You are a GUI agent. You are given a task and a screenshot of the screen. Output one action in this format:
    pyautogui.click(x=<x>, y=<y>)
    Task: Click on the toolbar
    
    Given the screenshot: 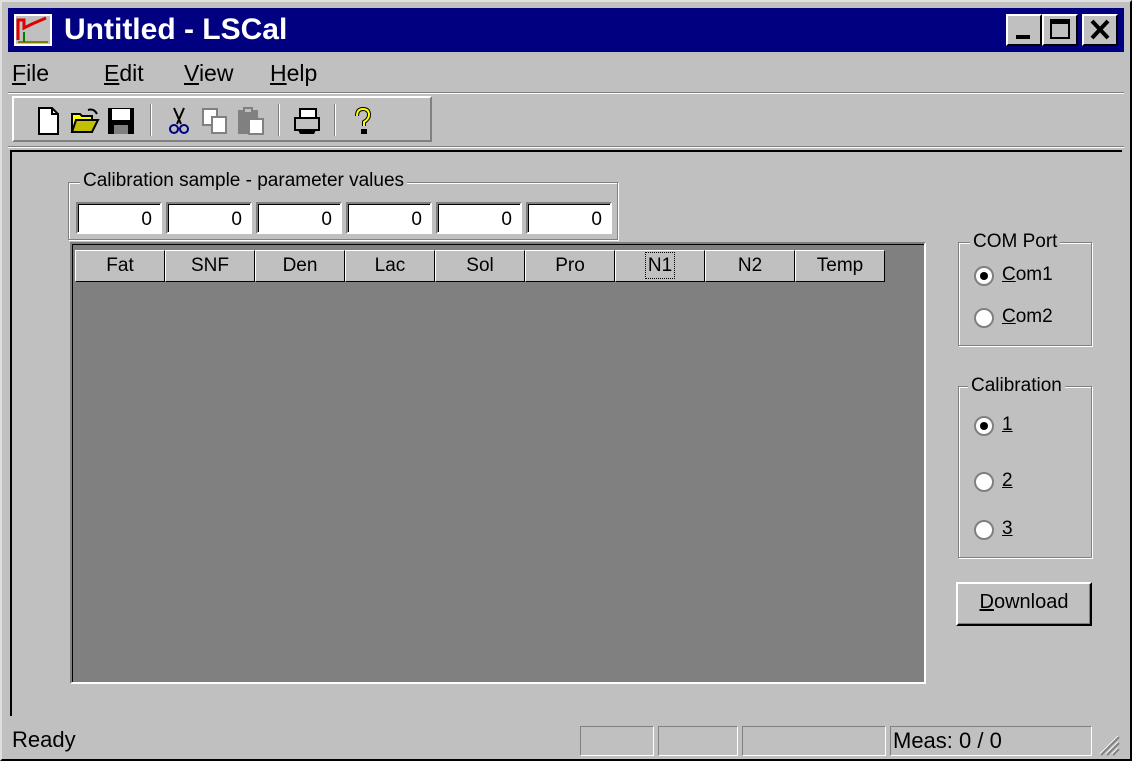 What is the action you would take?
    pyautogui.click(x=222, y=119)
    